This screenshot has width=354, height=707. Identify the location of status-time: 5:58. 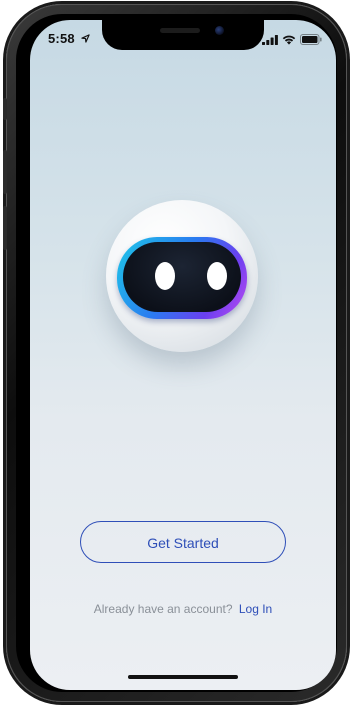
(69, 38).